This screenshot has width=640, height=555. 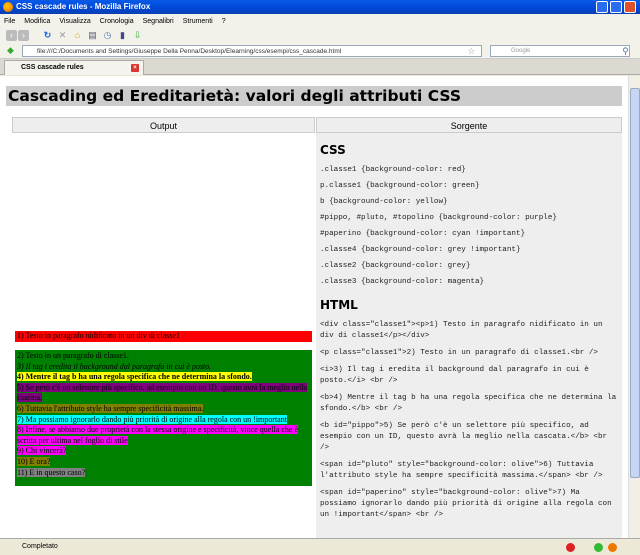 What do you see at coordinates (320, 7) in the screenshot?
I see `title-bar: CSS cascade rules - Mozilla Firefox` at bounding box center [320, 7].